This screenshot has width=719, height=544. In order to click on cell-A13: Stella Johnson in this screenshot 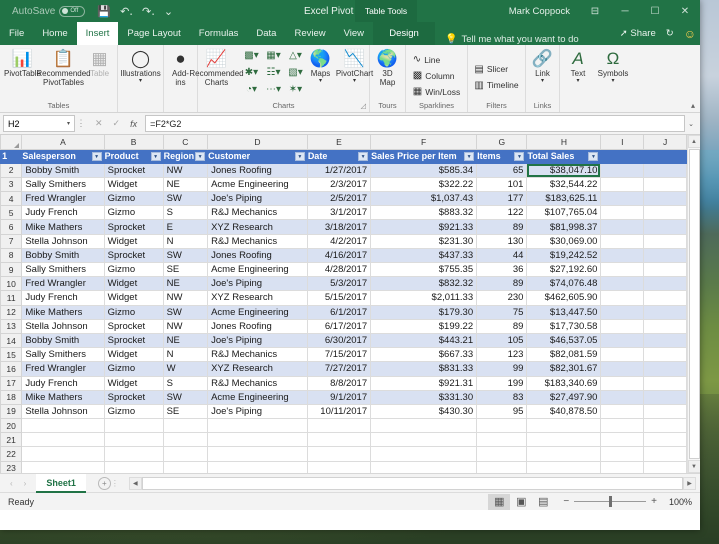, I will do `click(63, 326)`.